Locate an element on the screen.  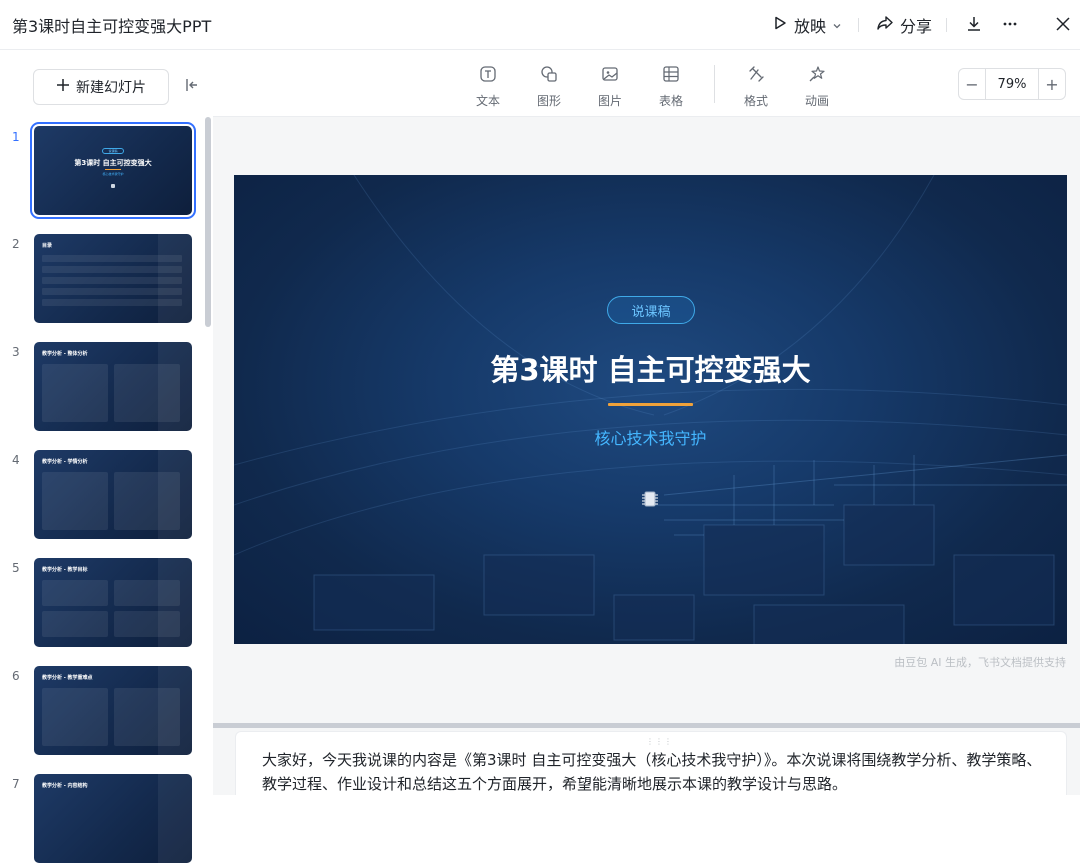
image-tool-button: 图片 is located at coordinates (610, 87).